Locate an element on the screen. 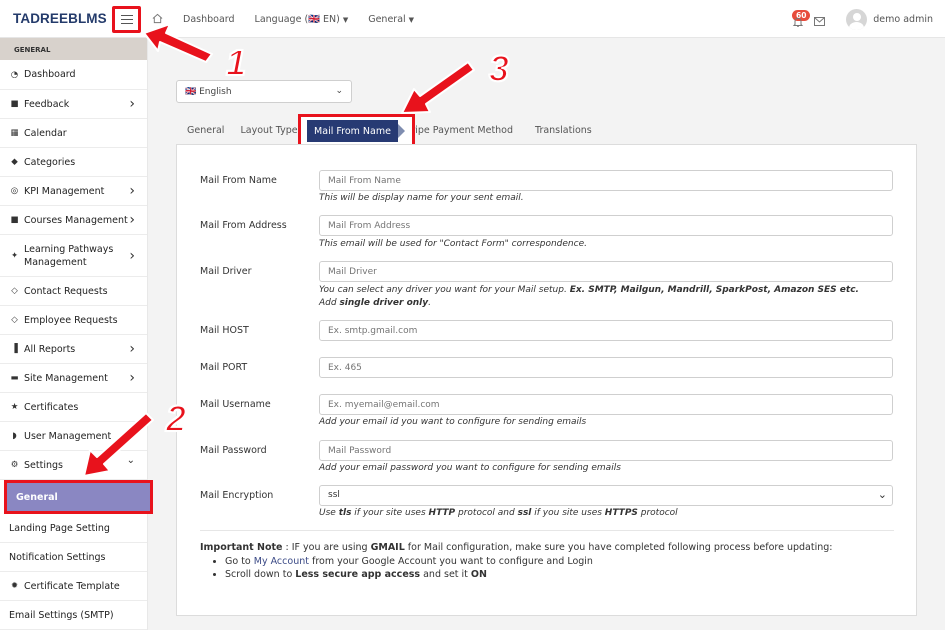 The height and width of the screenshot is (630, 945). annotation-number-1: 1 is located at coordinates (236, 62).